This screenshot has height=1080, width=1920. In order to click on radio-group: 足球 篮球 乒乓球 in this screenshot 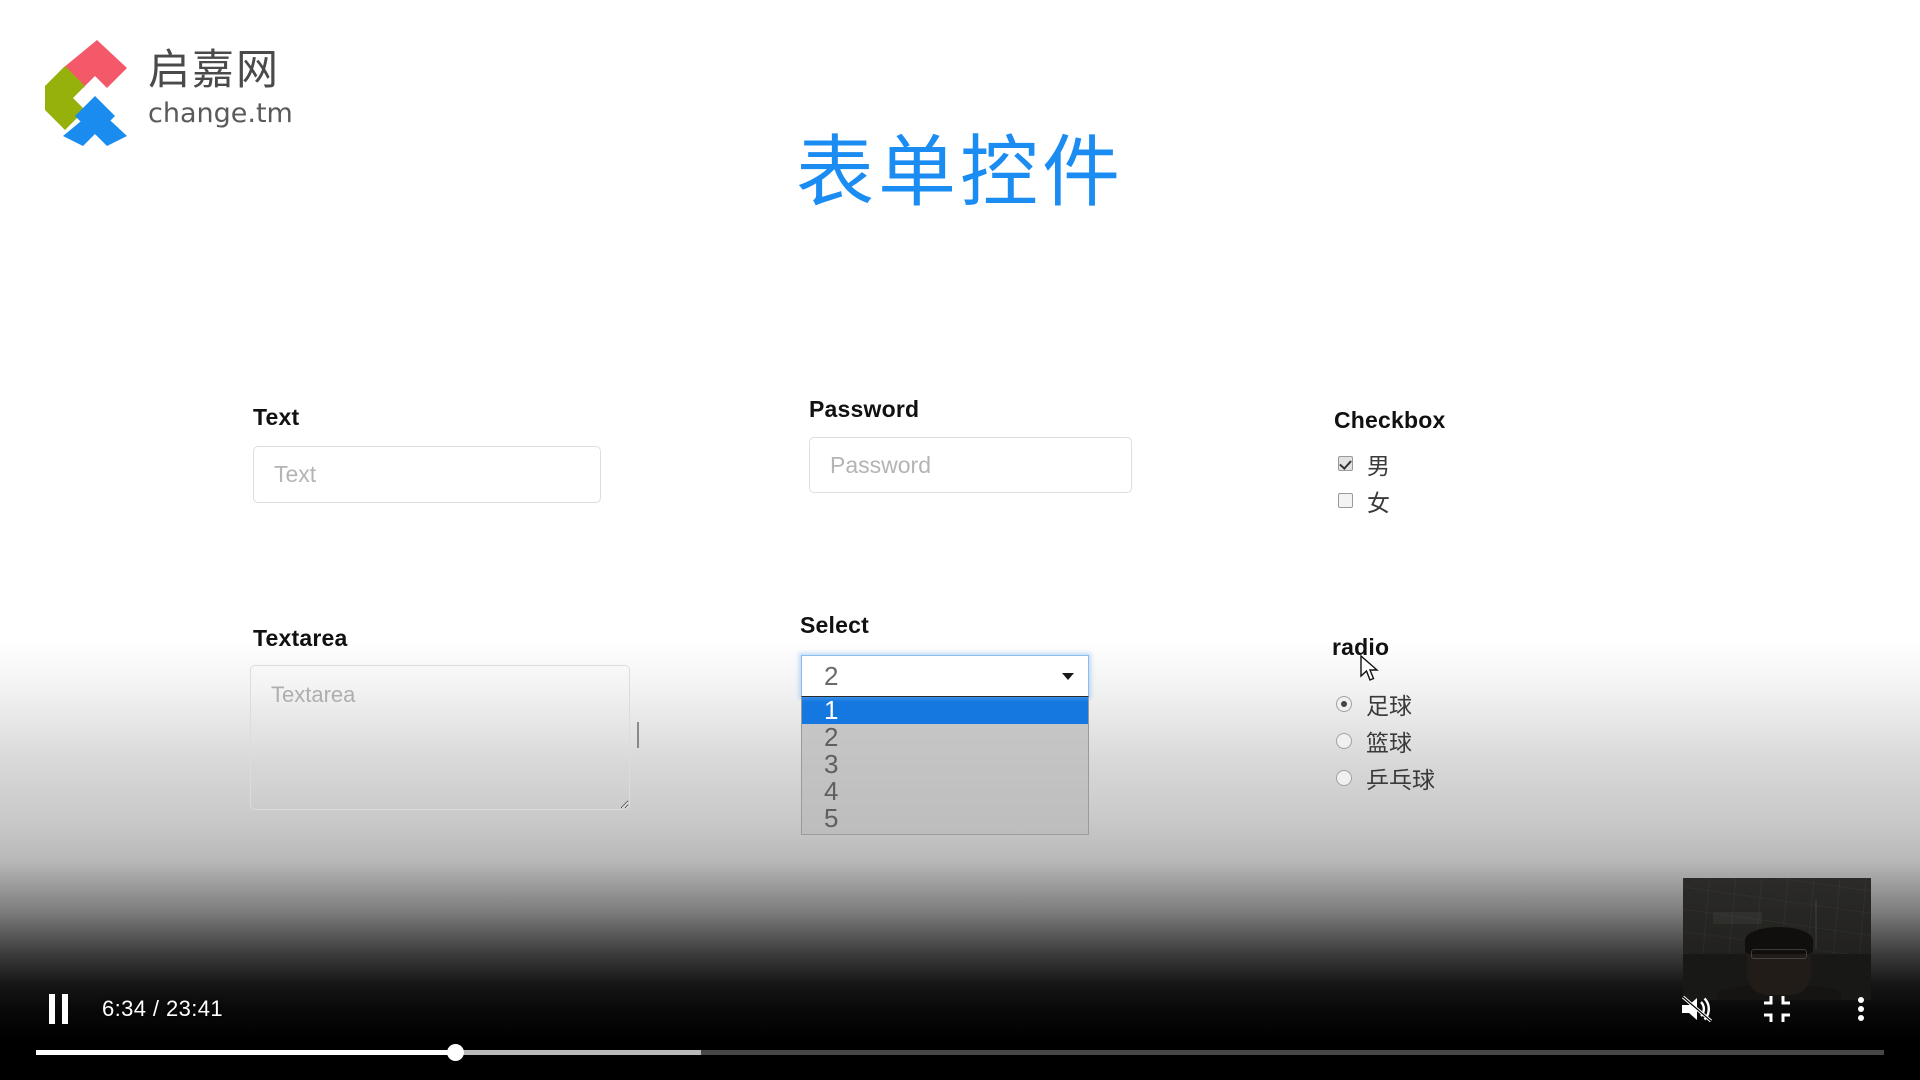, I will do `click(1385, 740)`.